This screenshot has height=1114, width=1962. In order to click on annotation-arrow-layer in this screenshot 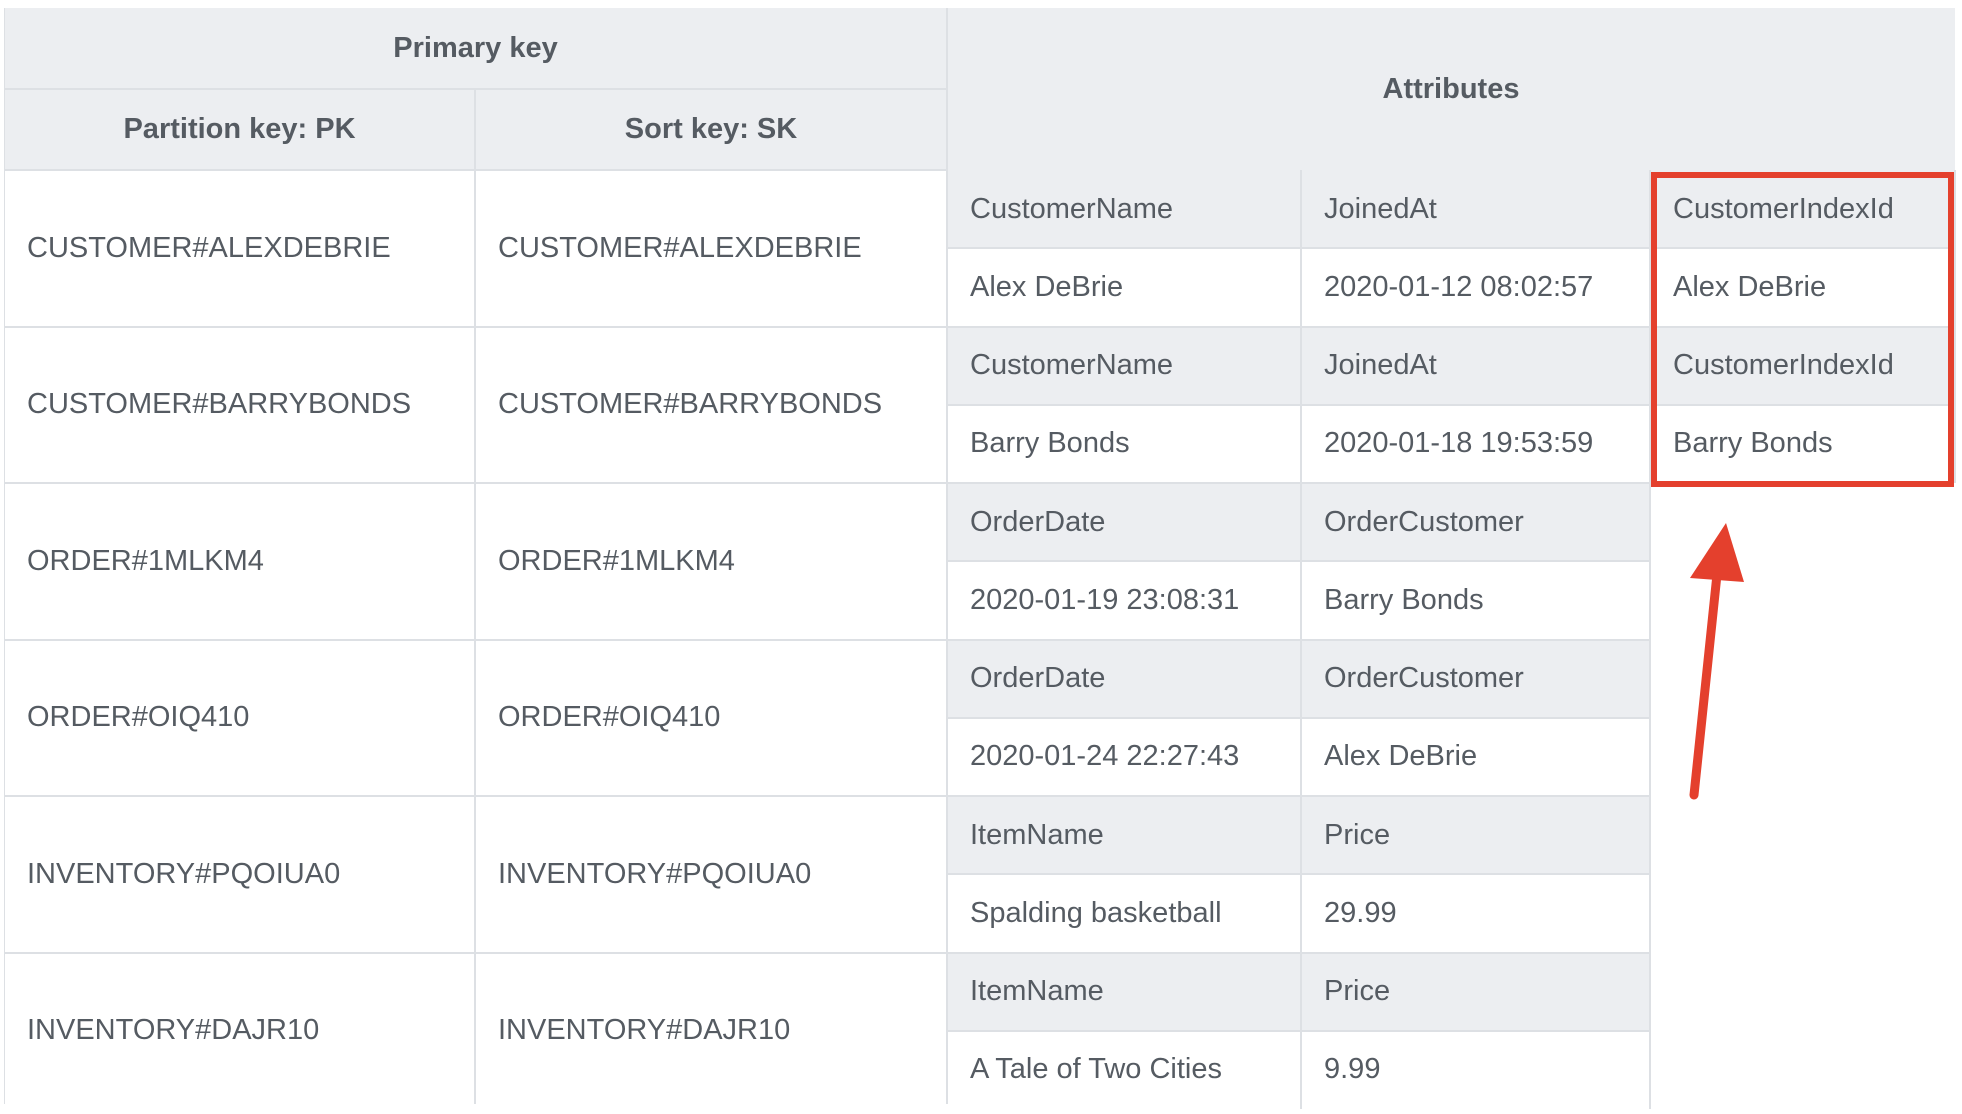, I will do `click(1716, 661)`.